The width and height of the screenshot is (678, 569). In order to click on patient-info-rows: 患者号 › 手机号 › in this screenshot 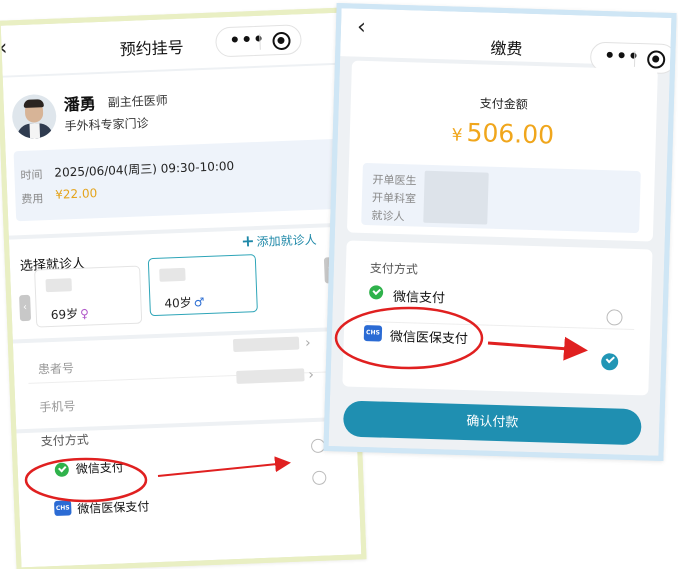, I will do `click(184, 380)`.